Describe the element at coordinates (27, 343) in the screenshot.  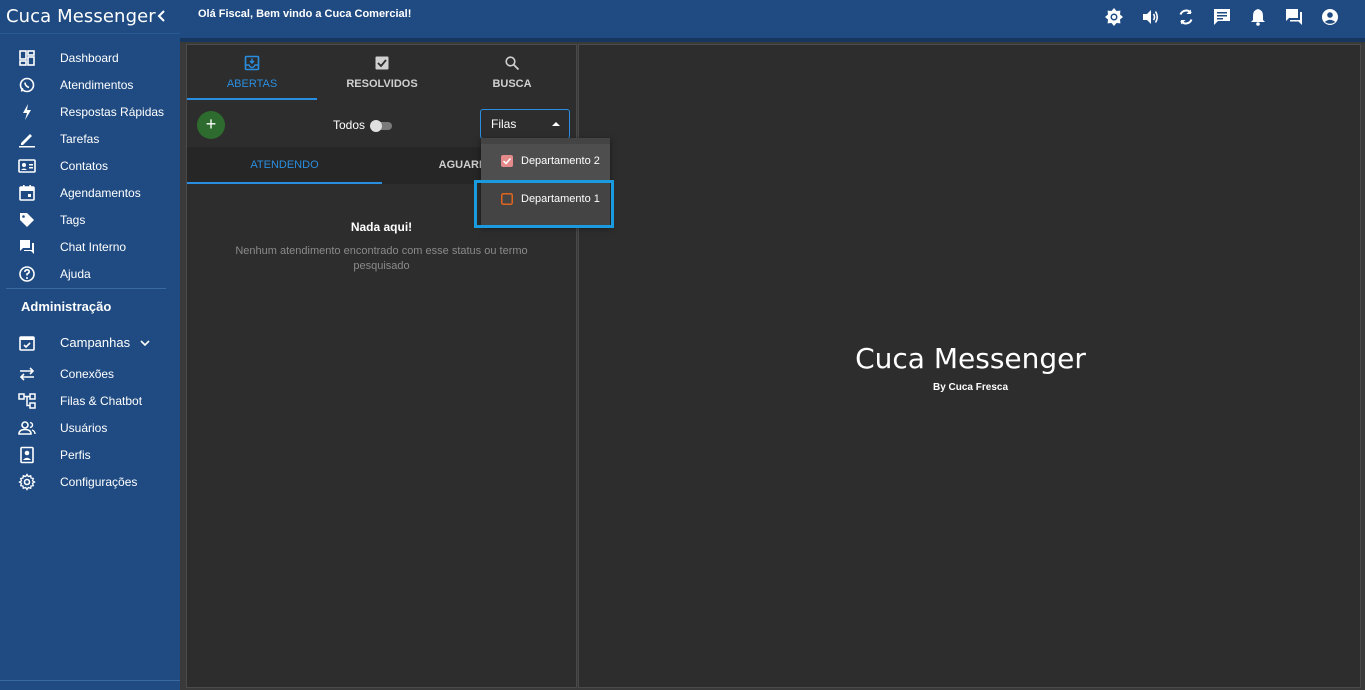
I see `event-check-icon` at that location.